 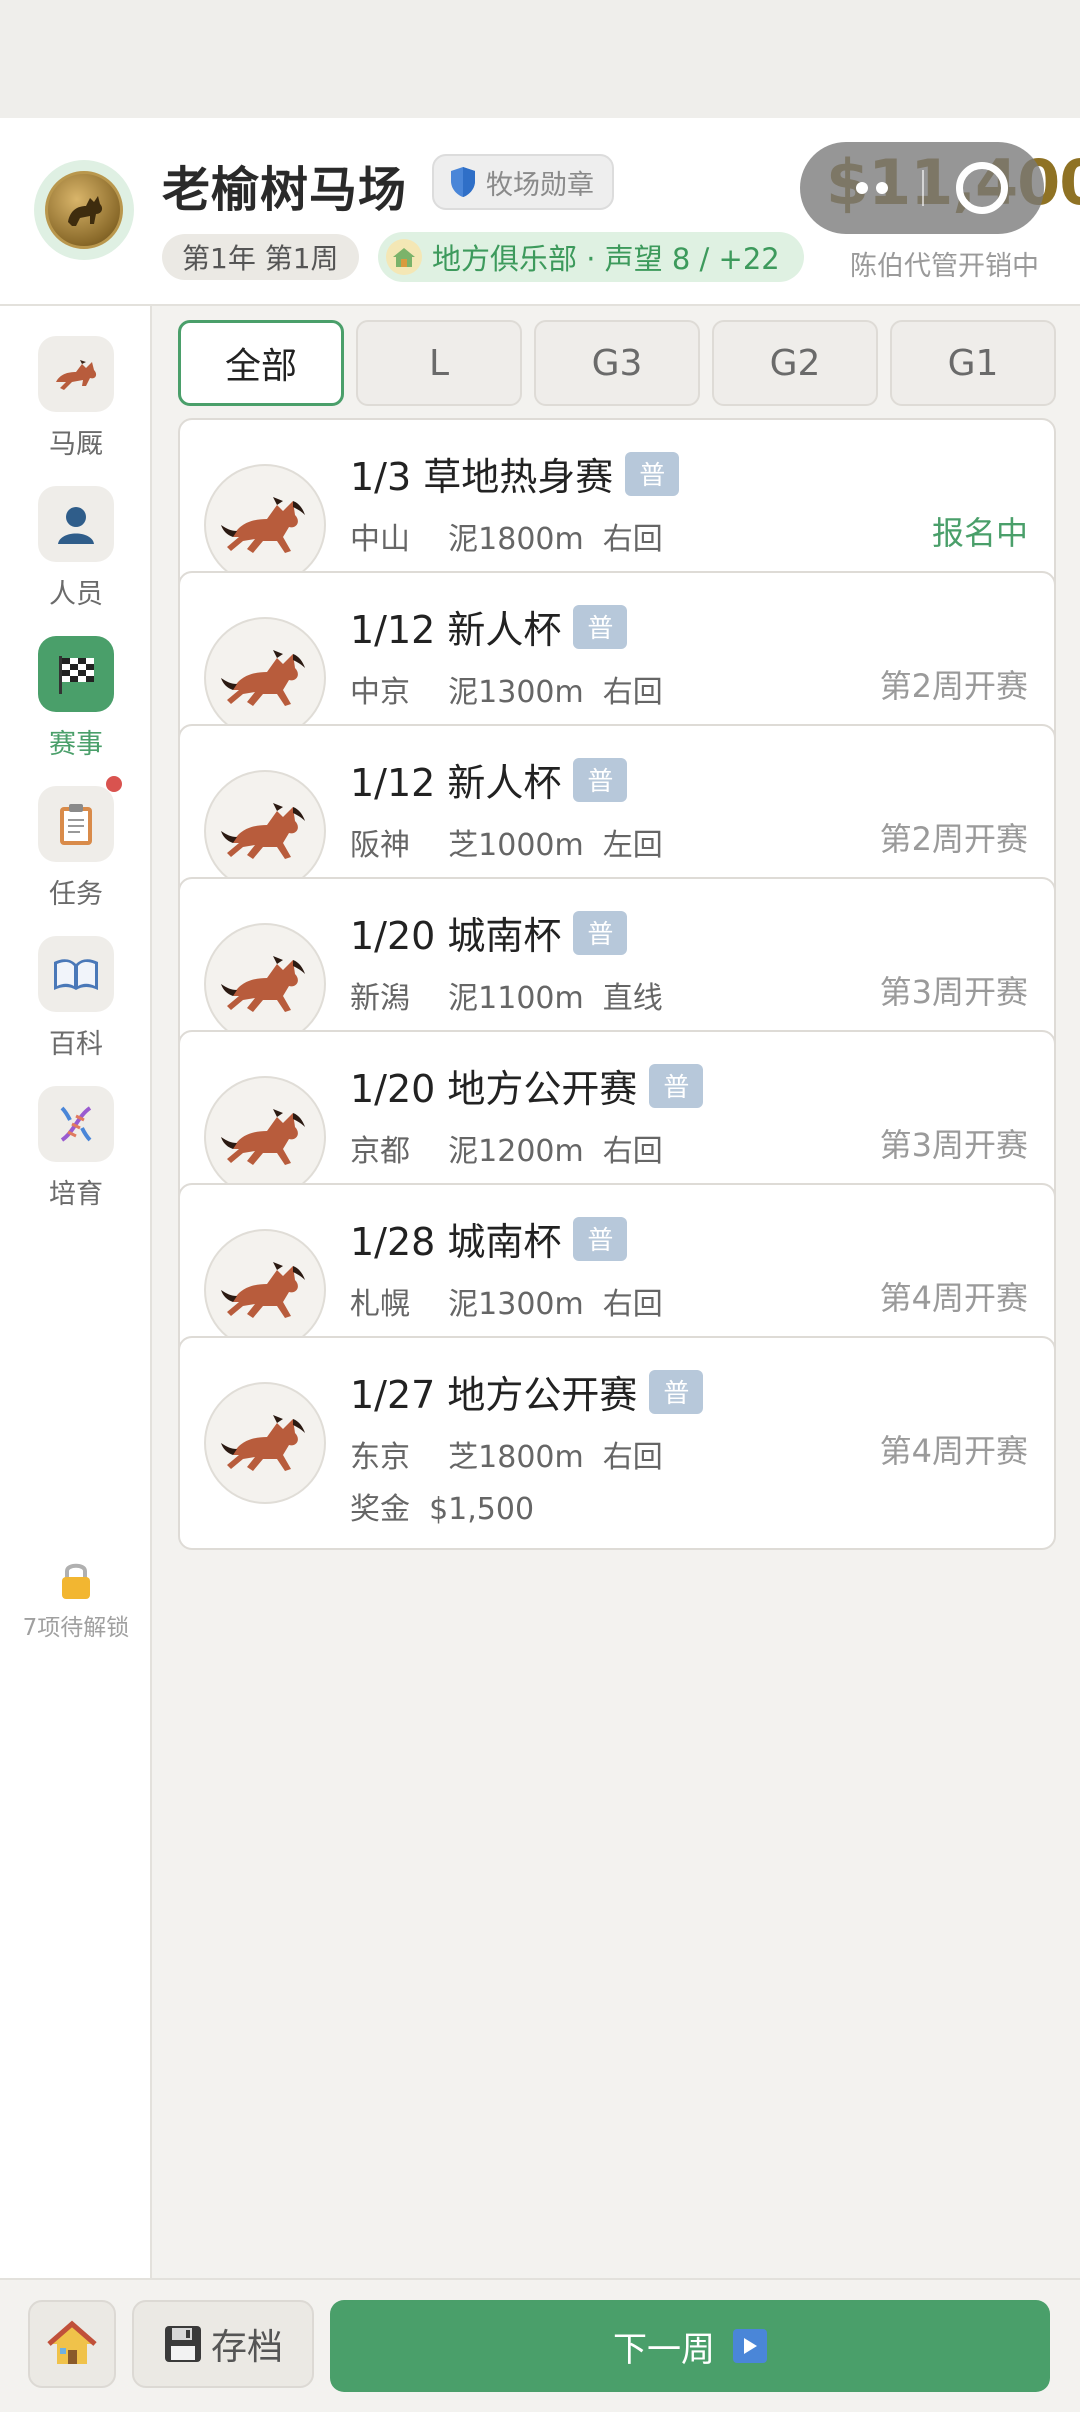 I want to click on house-icon, so click(x=72, y=2342).